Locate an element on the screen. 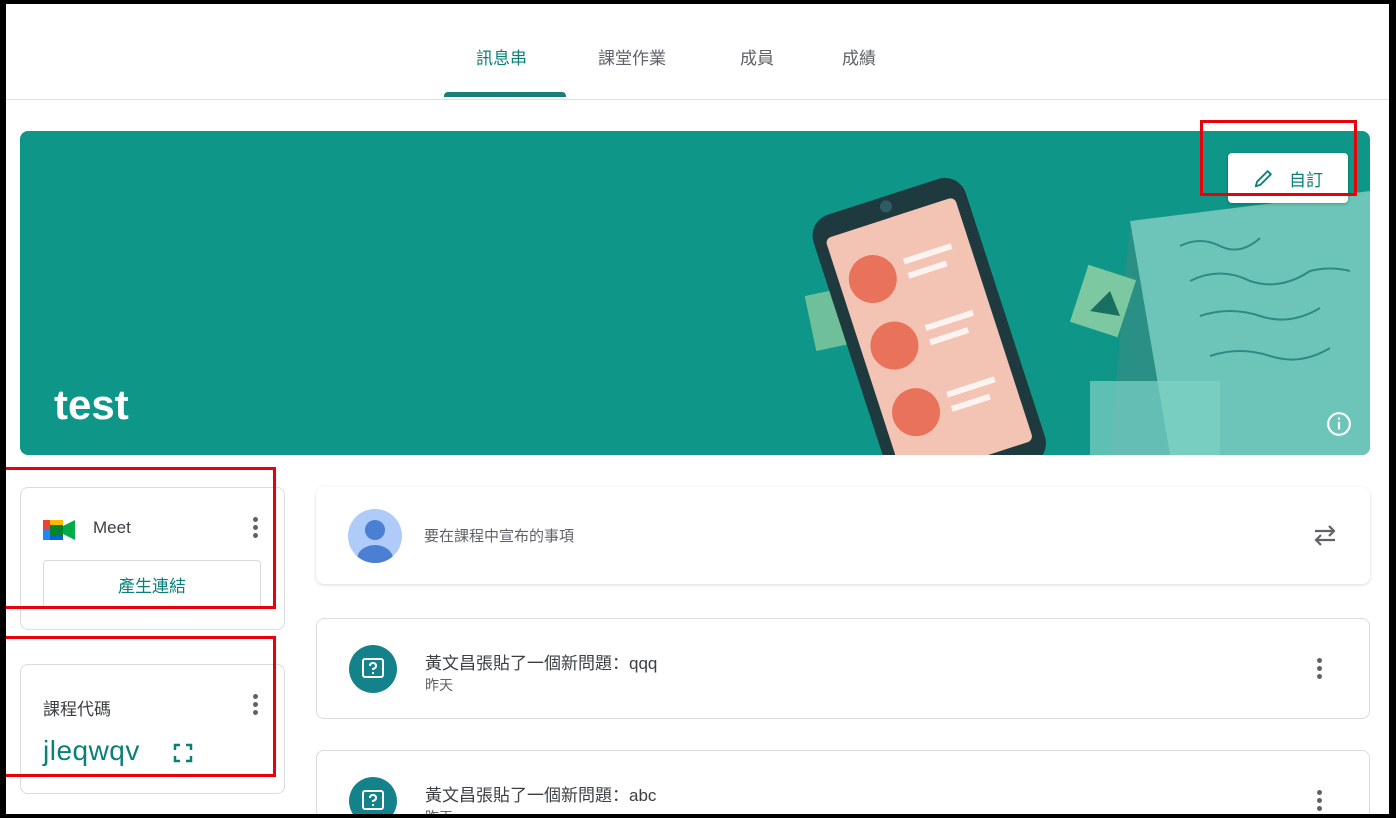  info-icon is located at coordinates (1339, 424).